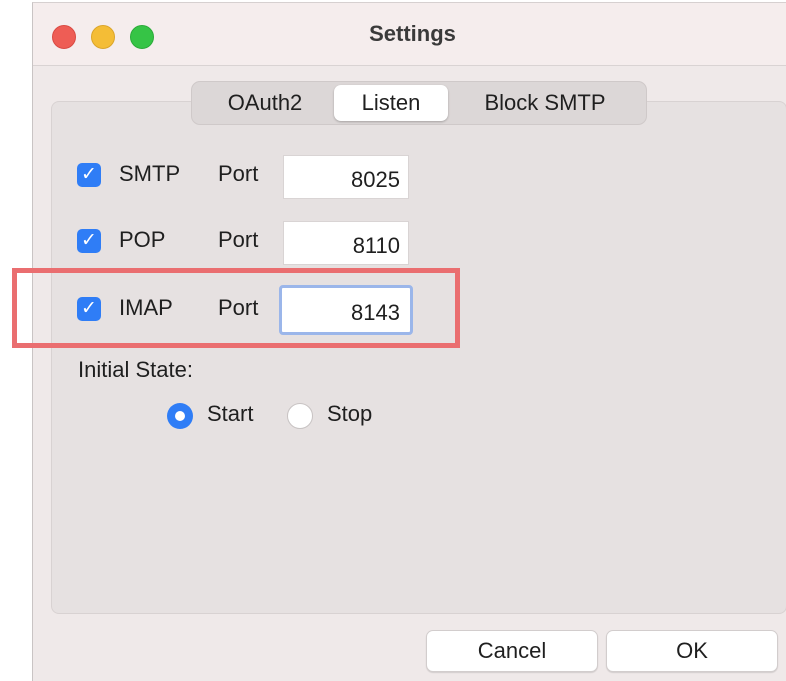  What do you see at coordinates (545, 103) in the screenshot?
I see `tab-block-smtp: Block SMTP` at bounding box center [545, 103].